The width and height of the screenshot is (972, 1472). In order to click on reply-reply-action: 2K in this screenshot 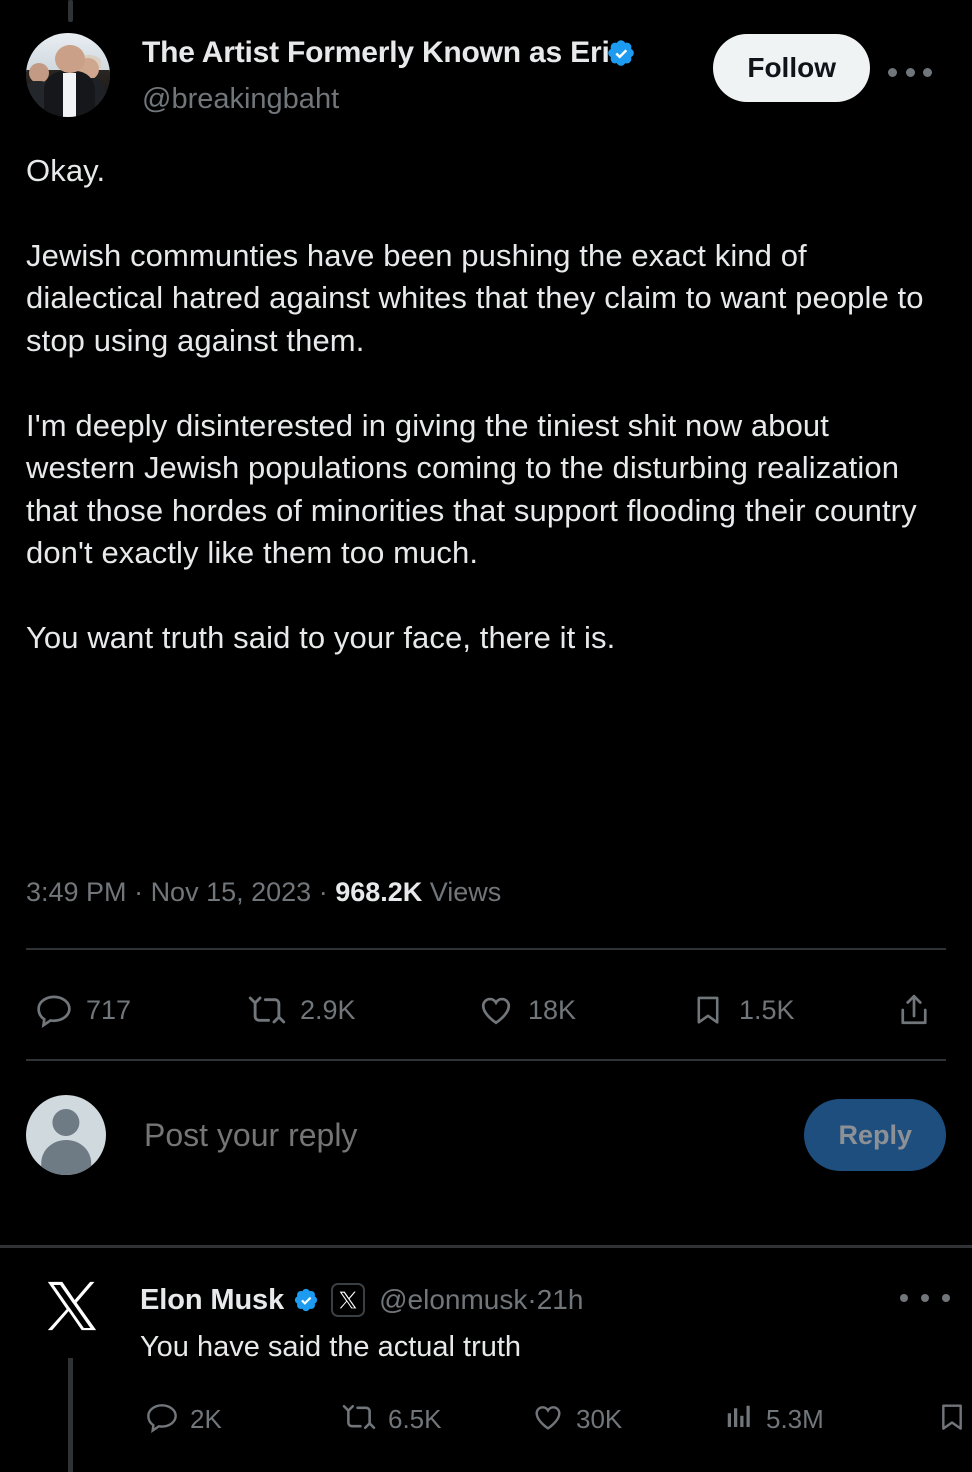, I will do `click(184, 1419)`.